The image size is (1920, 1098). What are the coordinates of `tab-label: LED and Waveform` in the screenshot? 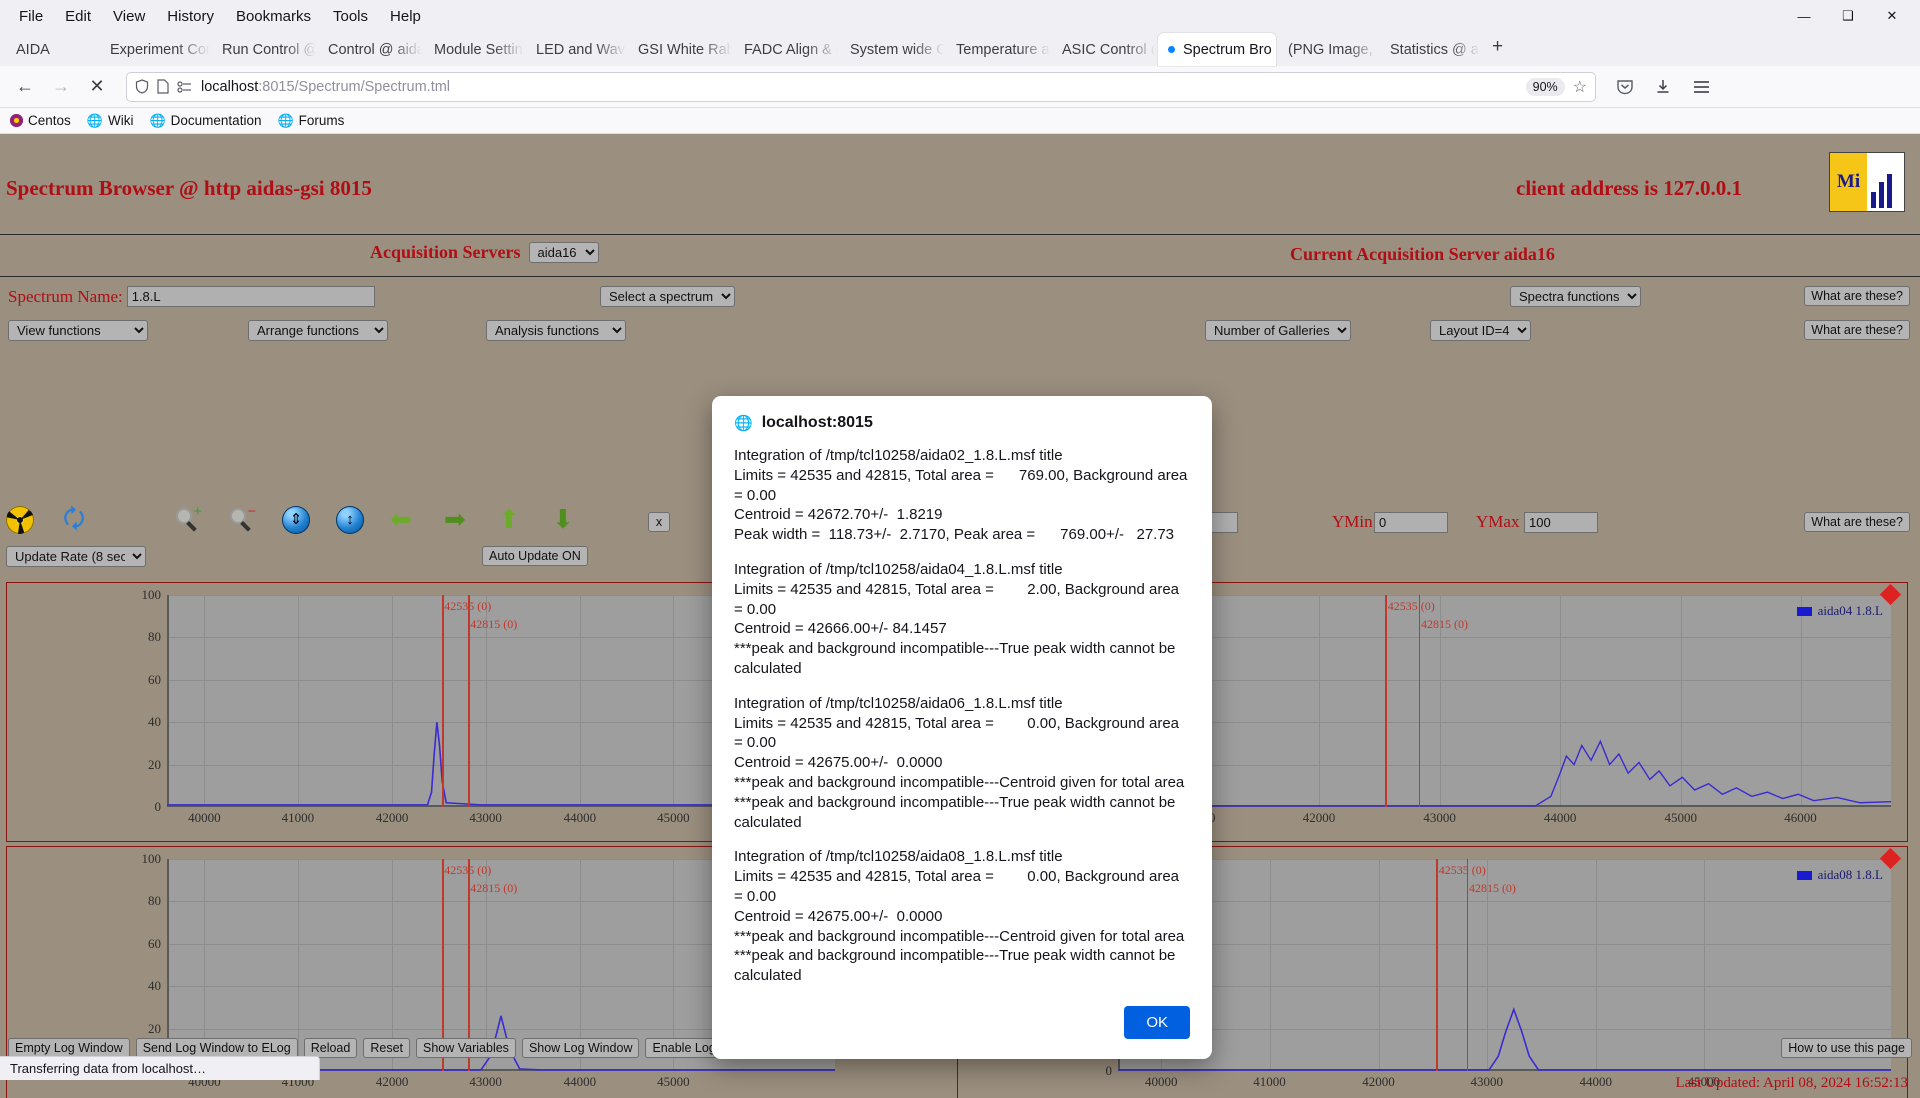 It's located at (581, 49).